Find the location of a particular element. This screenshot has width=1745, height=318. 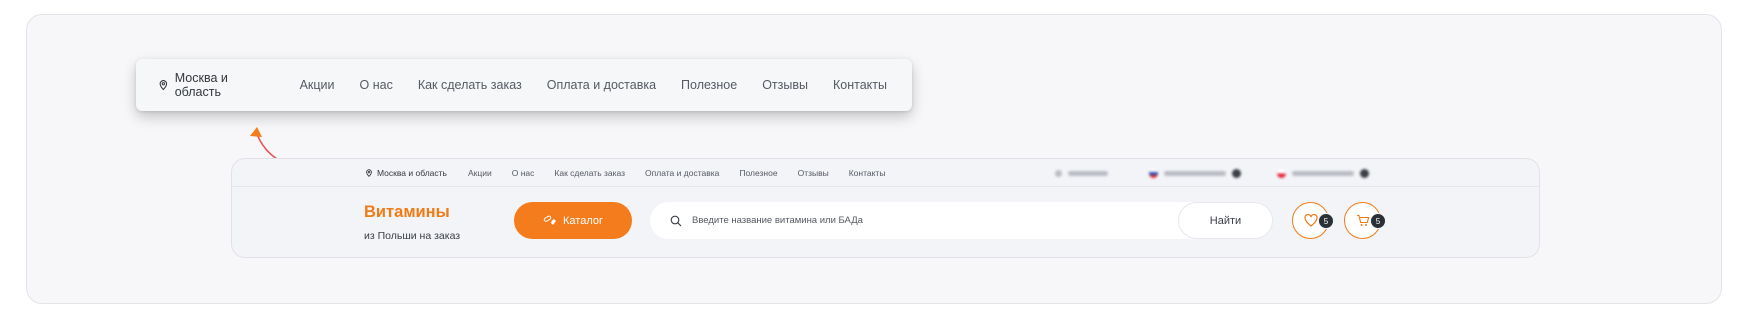

site-nav-link-useful: Полезное is located at coordinates (758, 173).